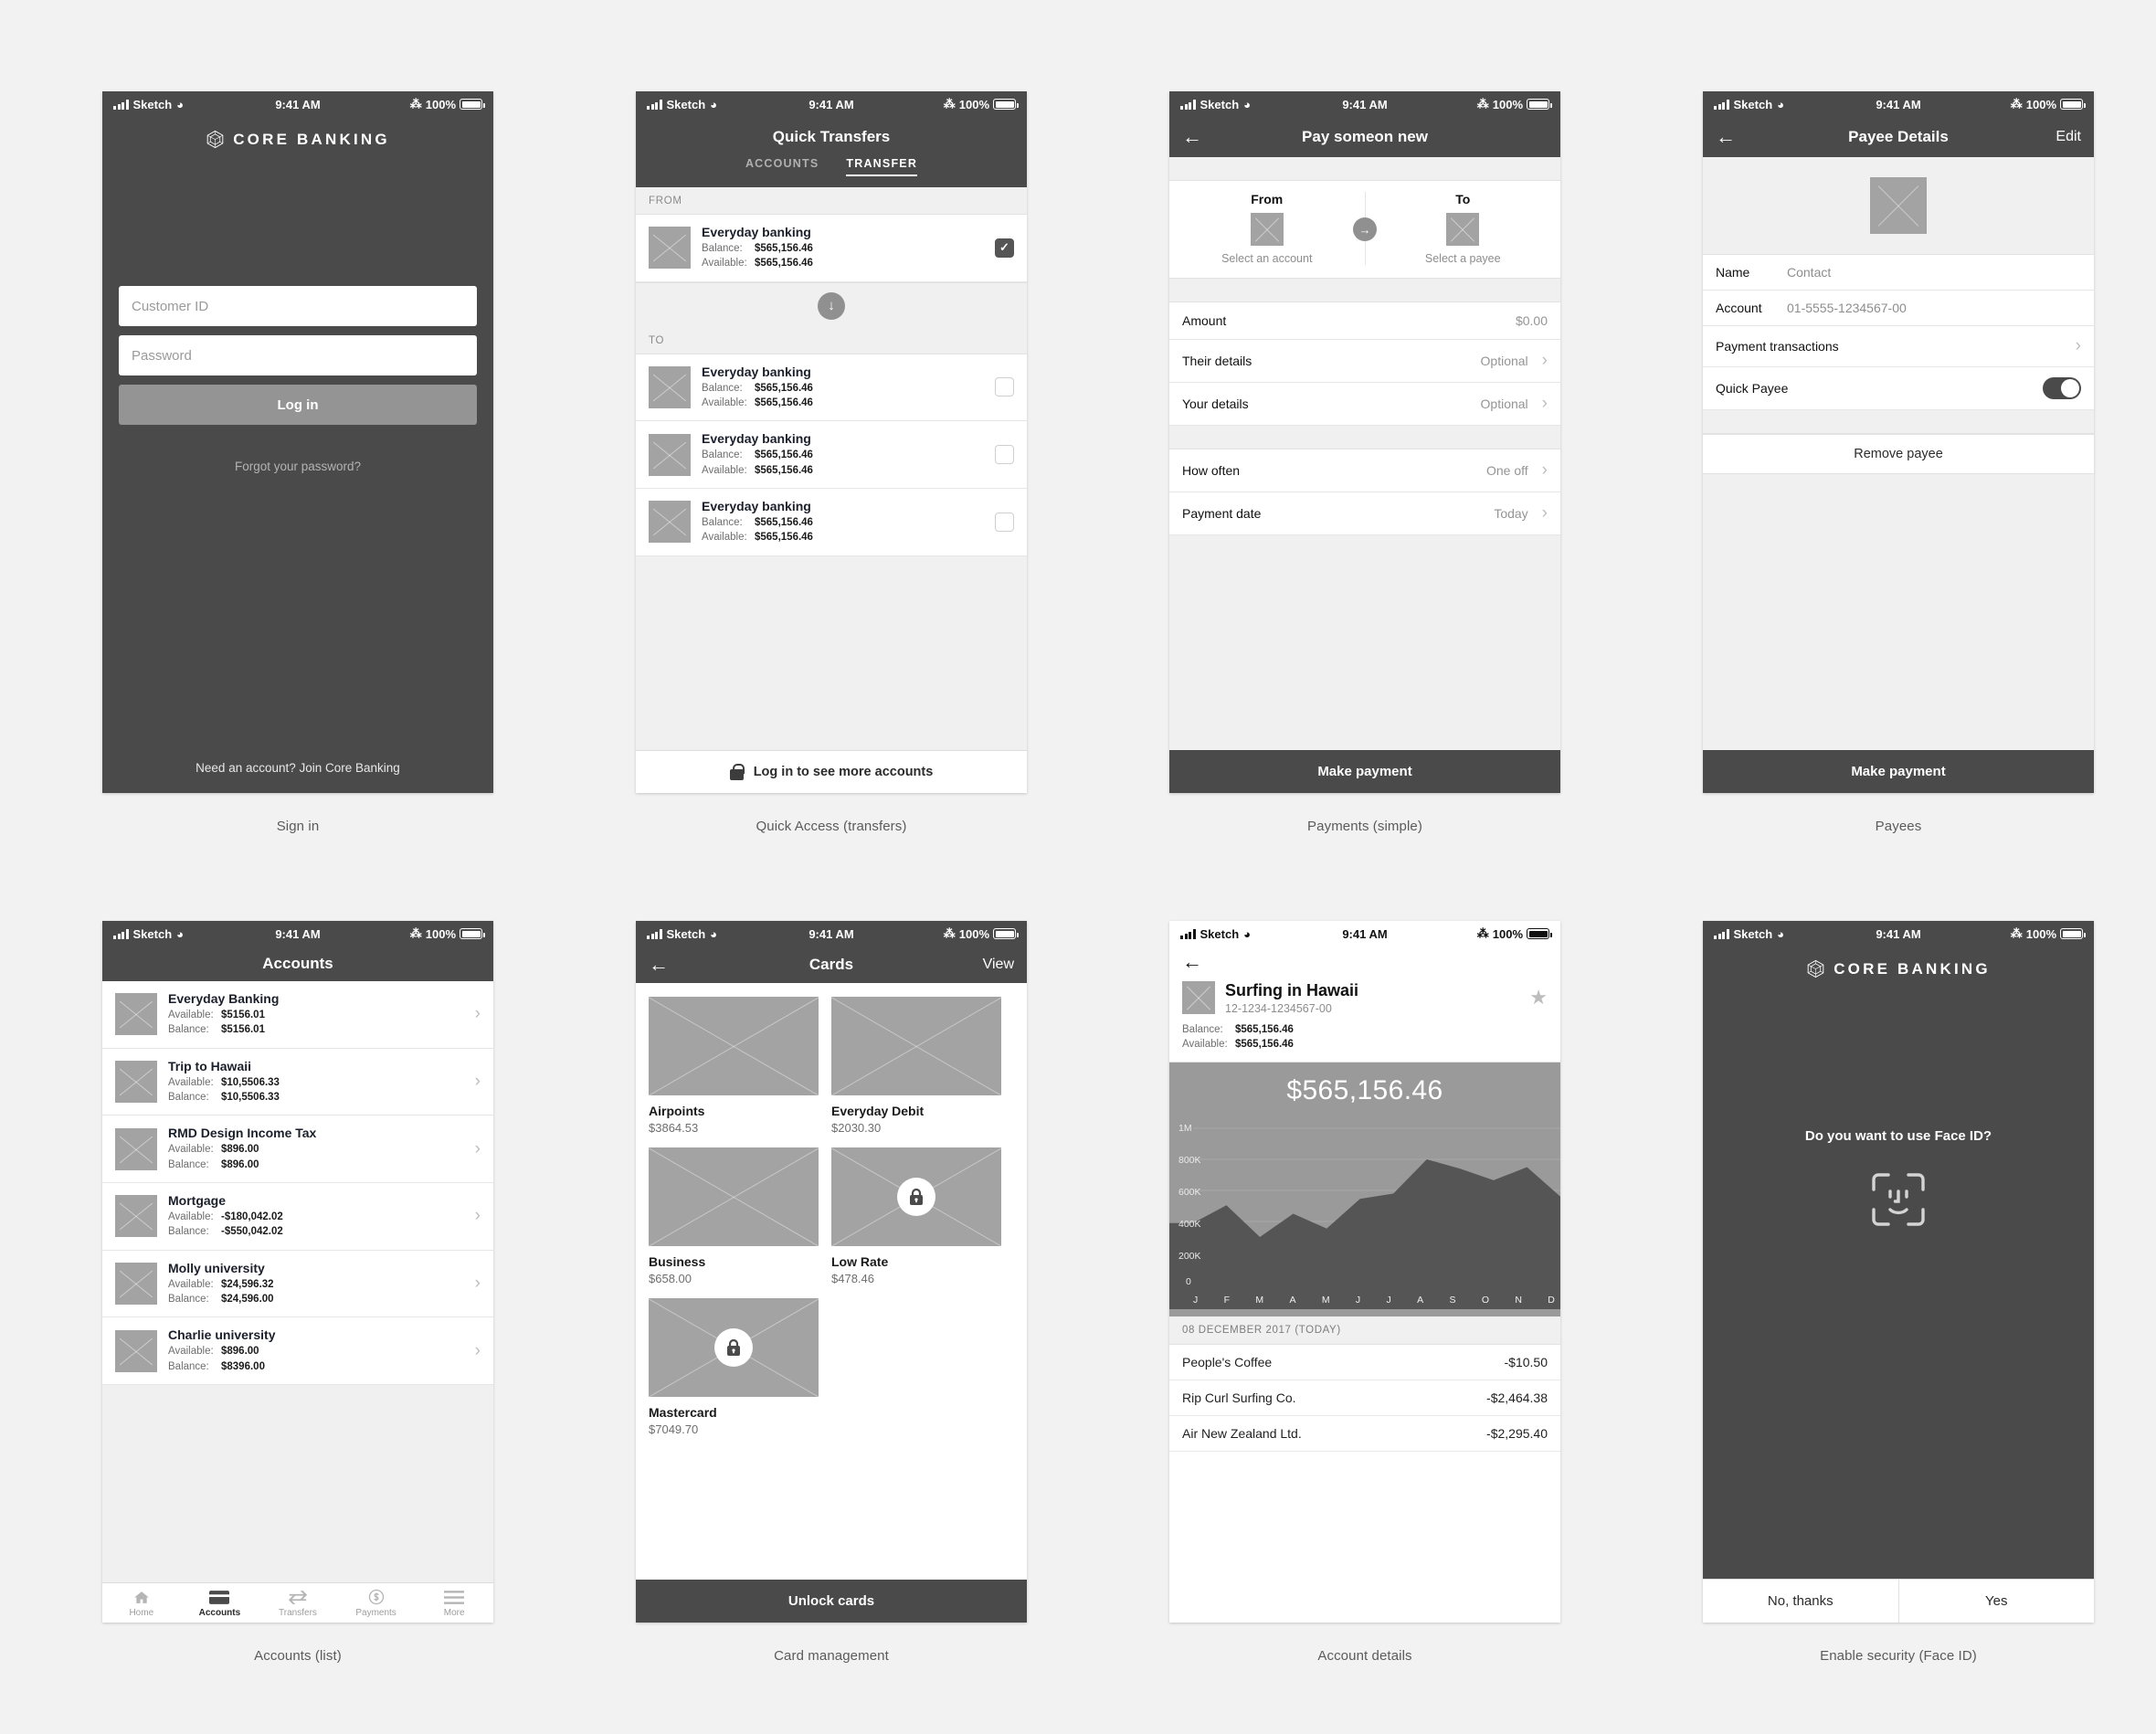 This screenshot has height=1734, width=2156. What do you see at coordinates (1325, 1300) in the screenshot?
I see `x-tick-label: M` at bounding box center [1325, 1300].